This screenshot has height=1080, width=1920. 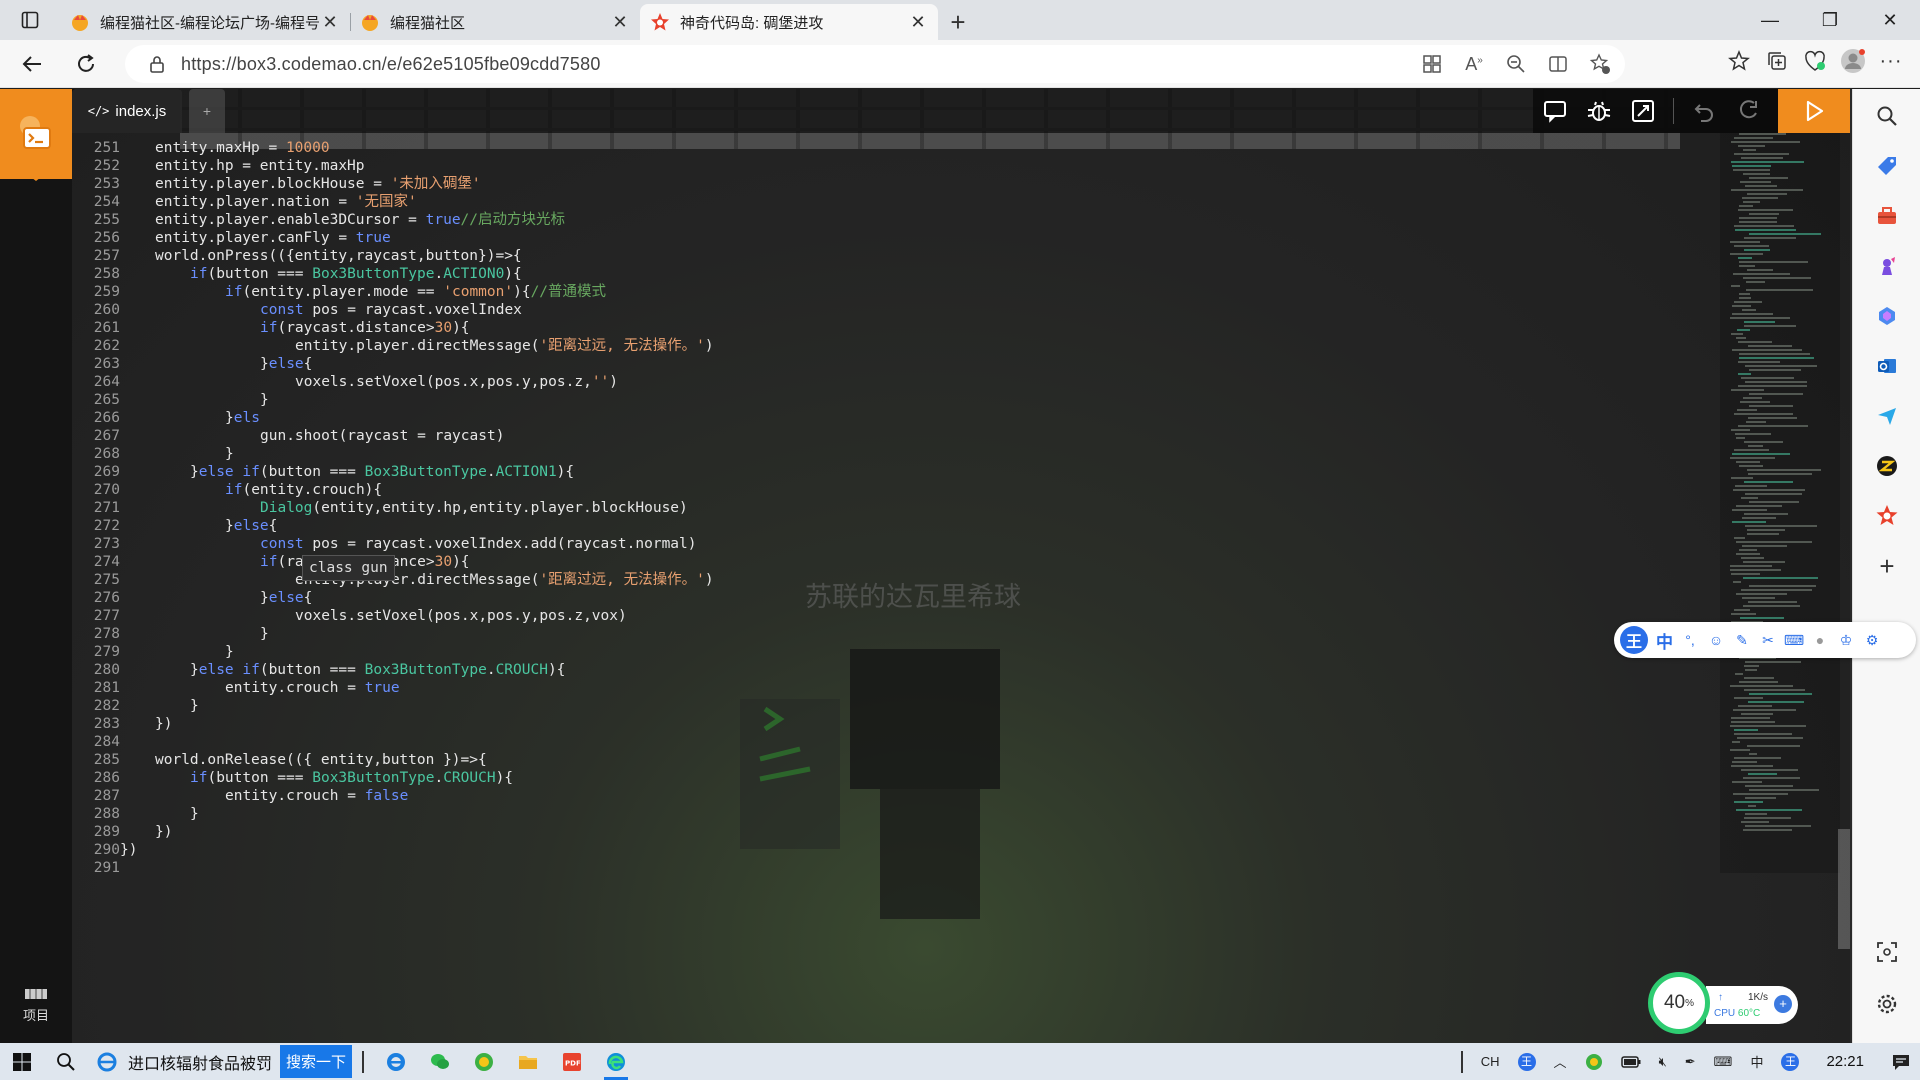 I want to click on zoom-icon, so click(x=1516, y=64).